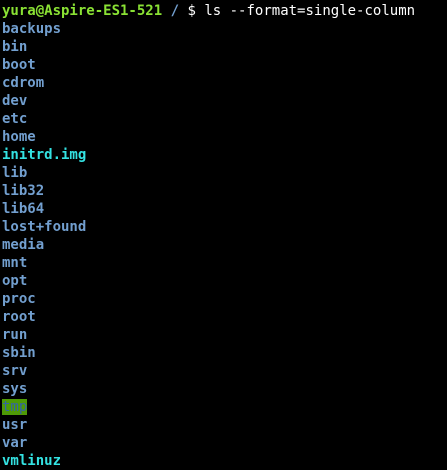 This screenshot has height=470, width=447. Describe the element at coordinates (224, 191) in the screenshot. I see `listing-entry: lib32` at that location.